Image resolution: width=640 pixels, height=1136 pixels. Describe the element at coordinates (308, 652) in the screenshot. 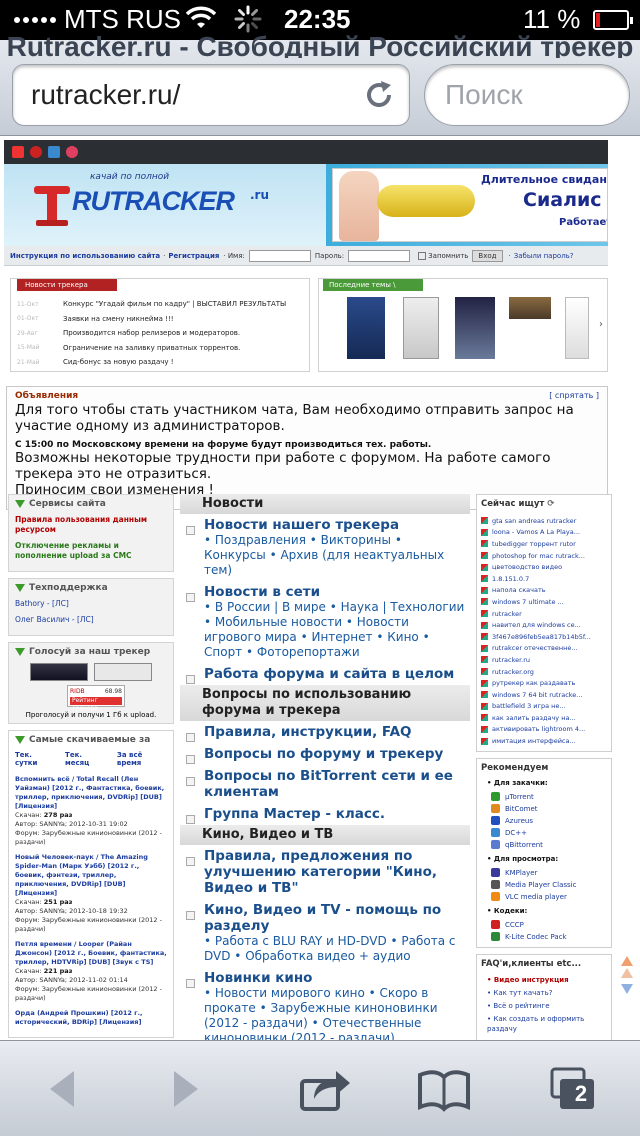

I see `subforum-link: Фоторепортажи` at that location.